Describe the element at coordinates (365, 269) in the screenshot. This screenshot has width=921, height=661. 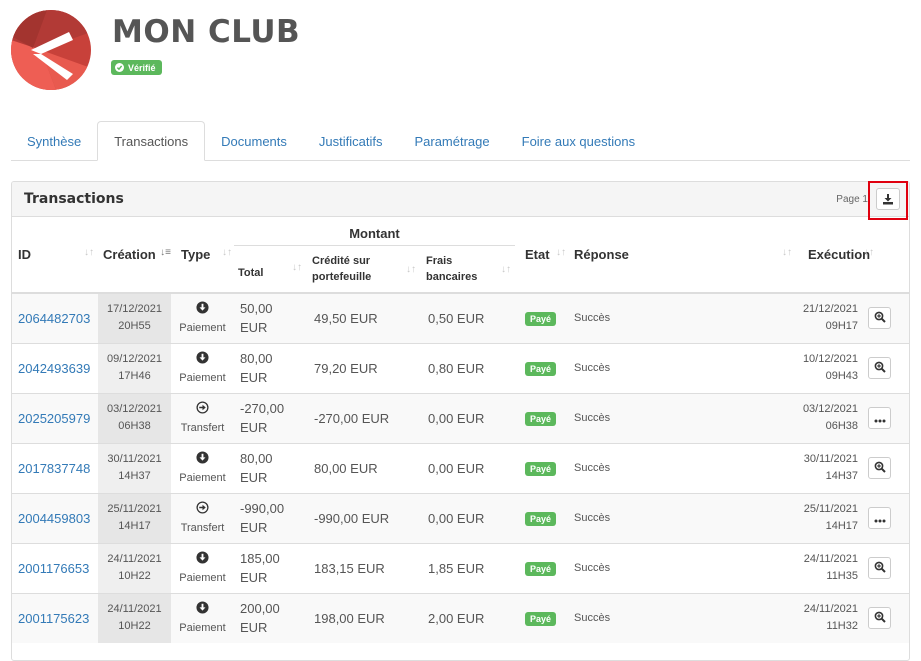
I see `col-header-credited: Crédité sur portefeuille ↓↑` at that location.